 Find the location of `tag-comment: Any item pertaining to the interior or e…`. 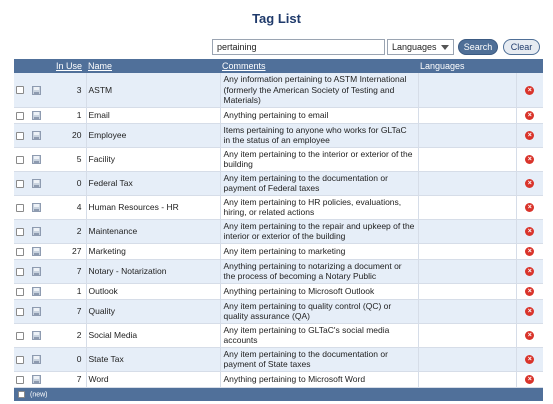

tag-comment: Any item pertaining to the interior or e… is located at coordinates (318, 159).